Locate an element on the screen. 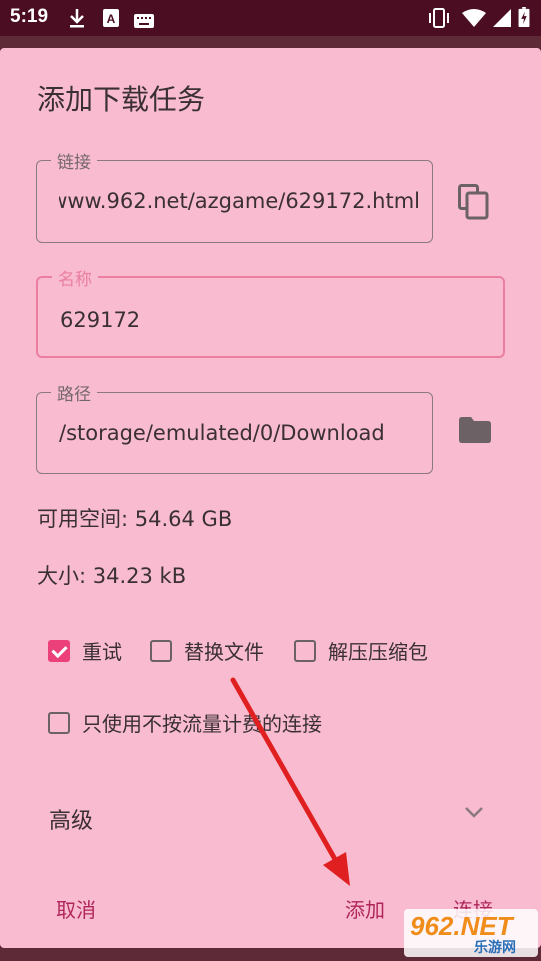  link-field-value: https://www.962.net/azgame/629172.html is located at coordinates (239, 201).